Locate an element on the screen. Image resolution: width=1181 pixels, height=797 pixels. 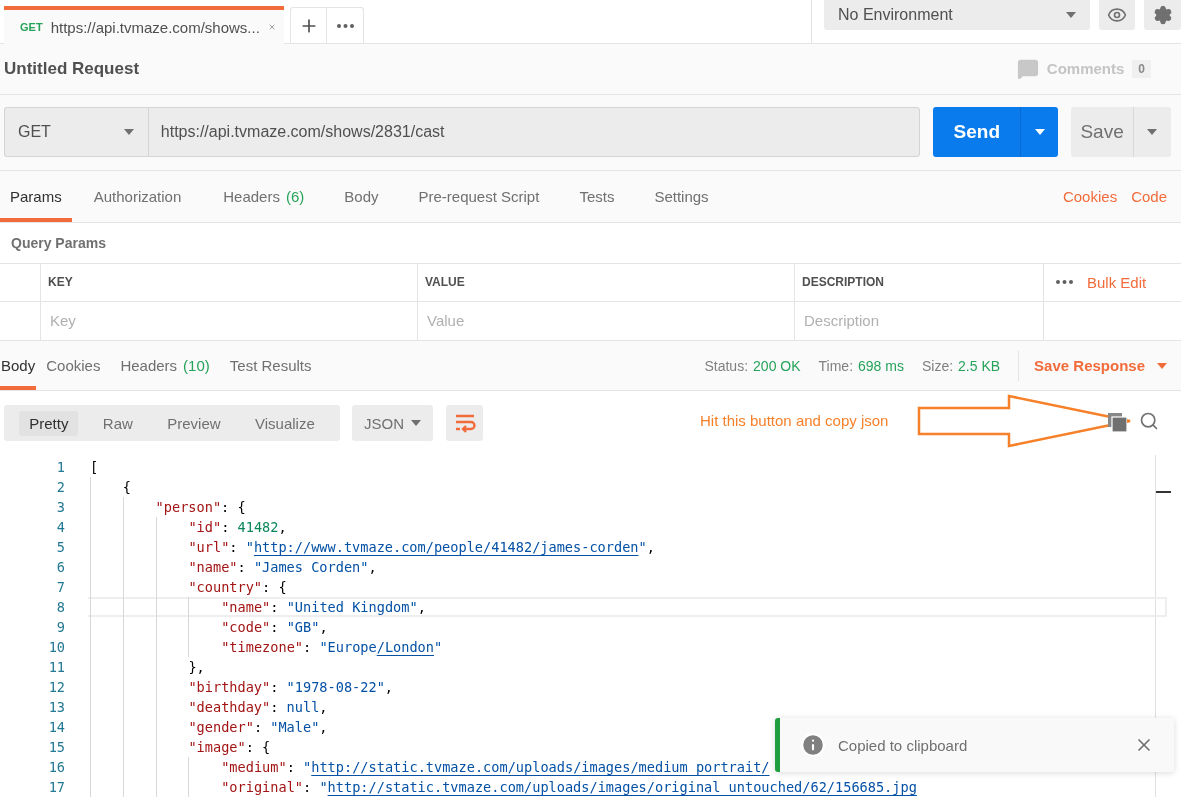
request-title: Untitled Request is located at coordinates (72, 68).